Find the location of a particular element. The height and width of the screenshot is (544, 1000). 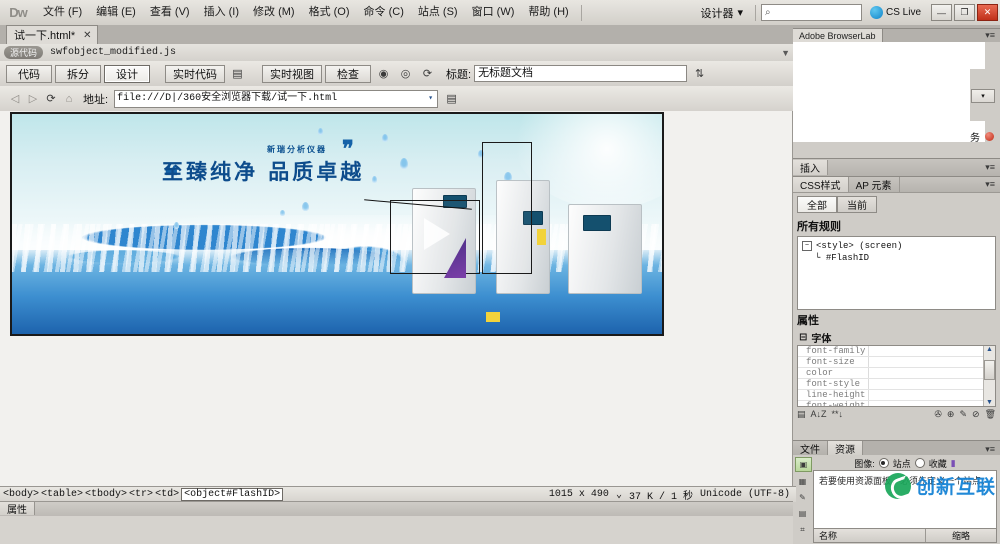

document-tab: 试一下.html* ✕ is located at coordinates (52, 34).